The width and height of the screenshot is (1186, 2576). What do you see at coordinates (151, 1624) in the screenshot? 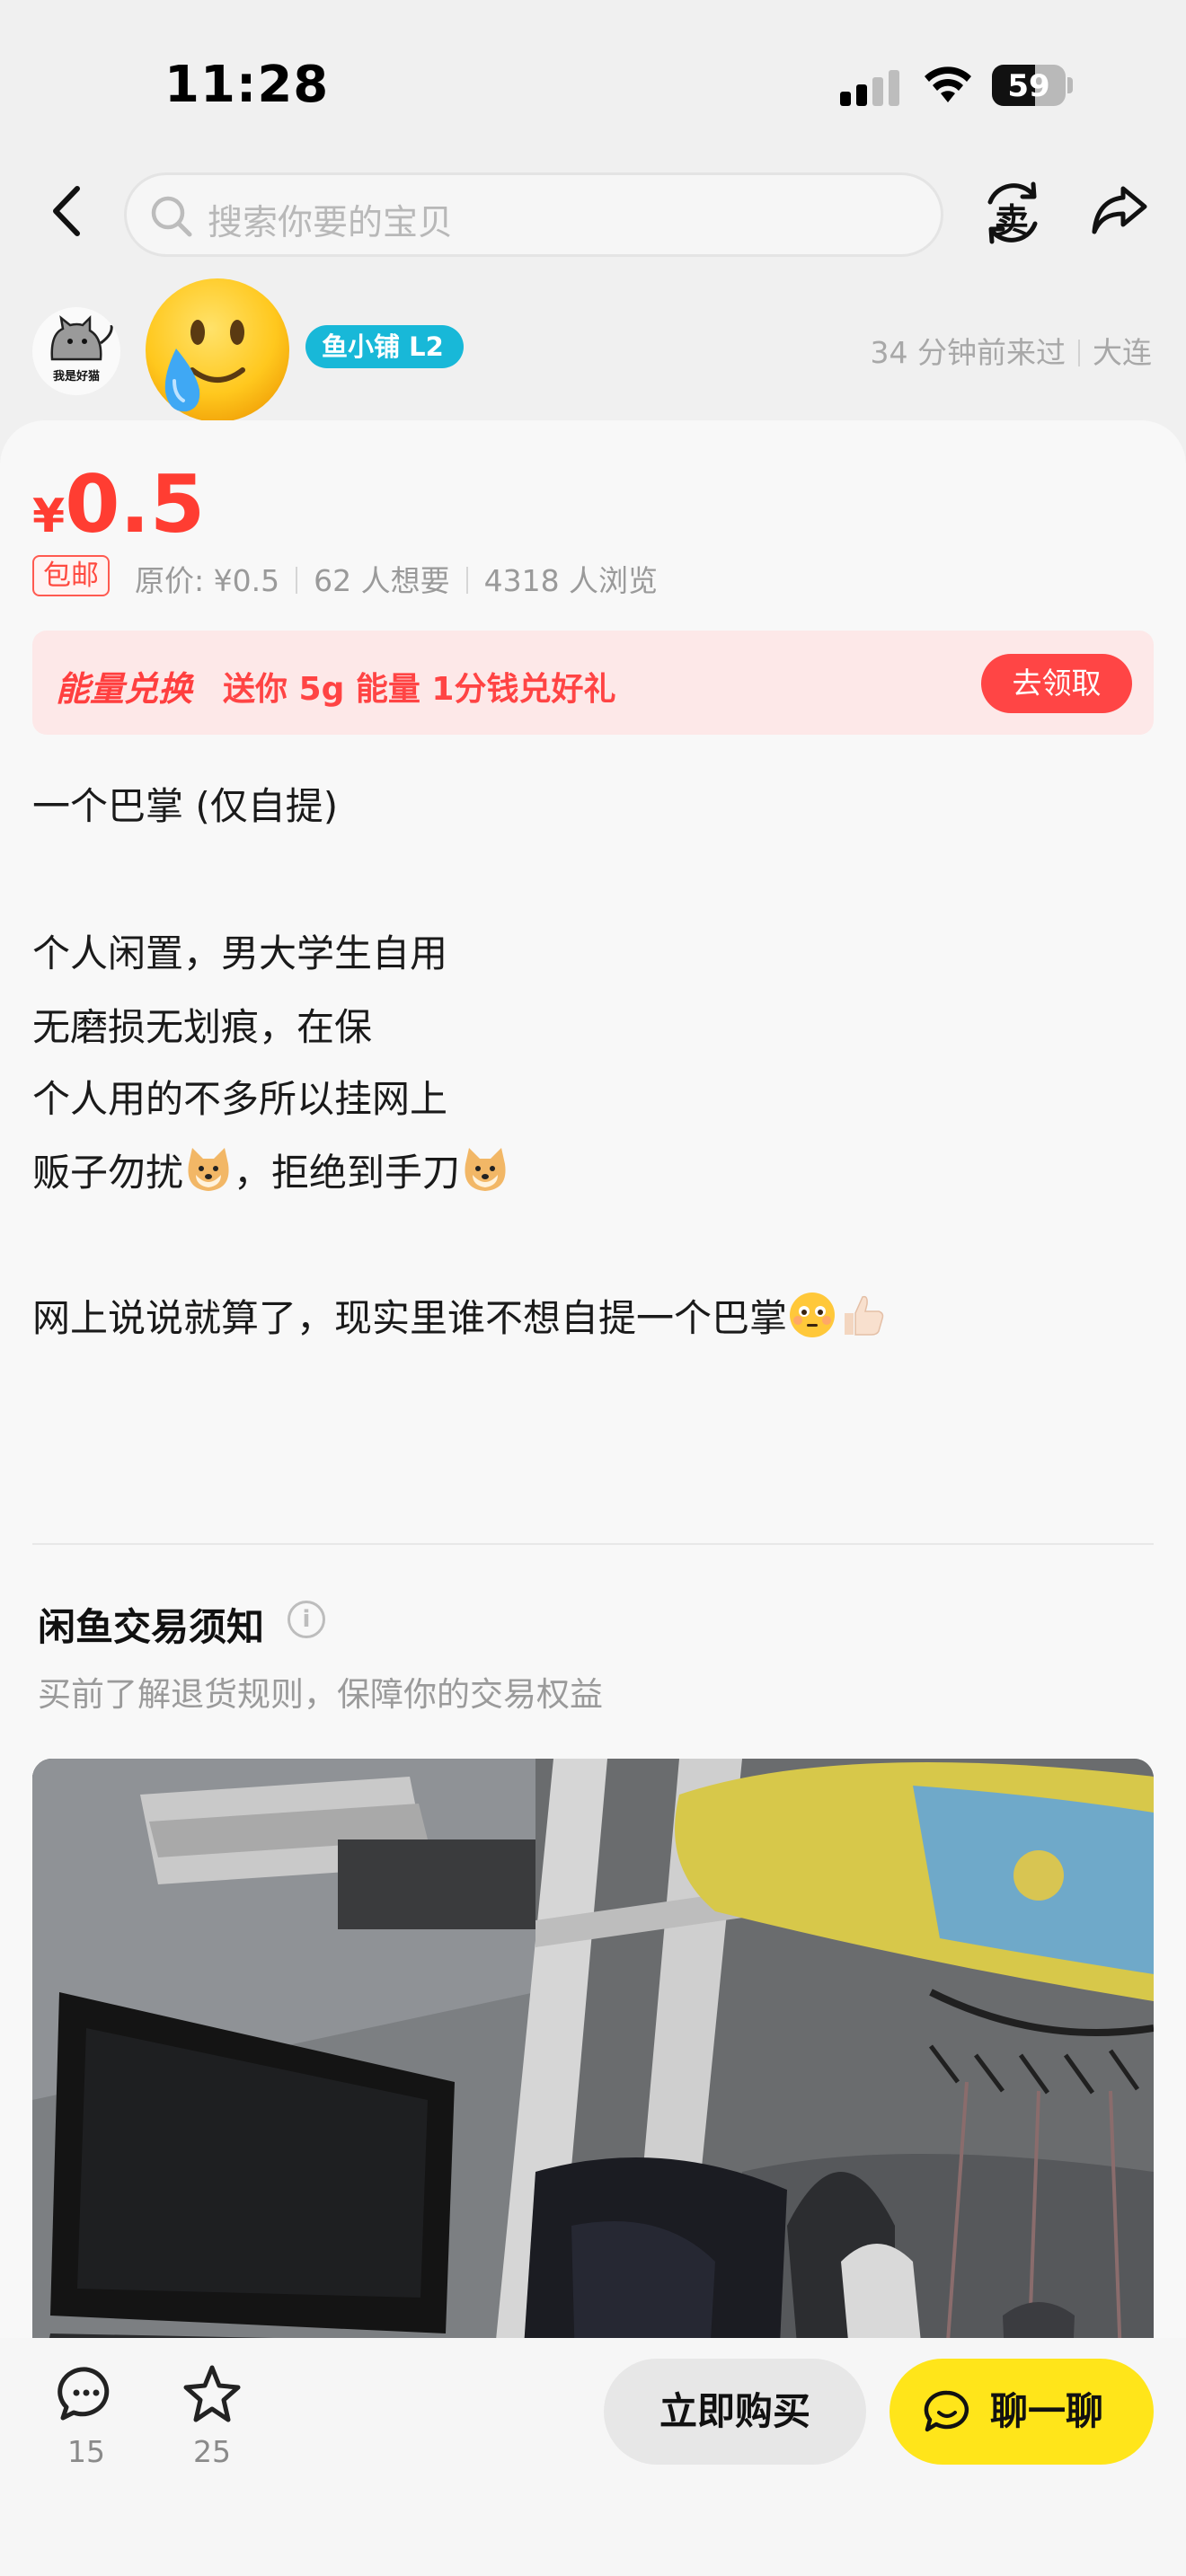
I see `trade-notice-title: 闲鱼交易须知` at bounding box center [151, 1624].